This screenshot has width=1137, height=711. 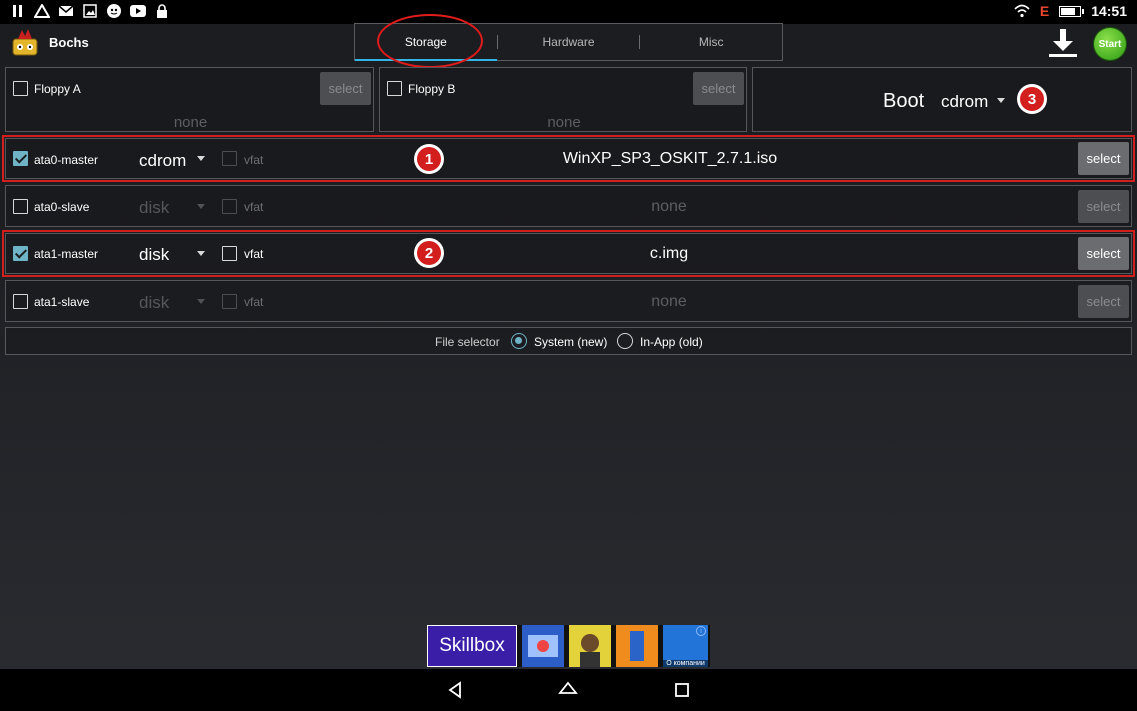 What do you see at coordinates (229, 206) in the screenshot?
I see `ata0-slave-vfat-checkbox` at bounding box center [229, 206].